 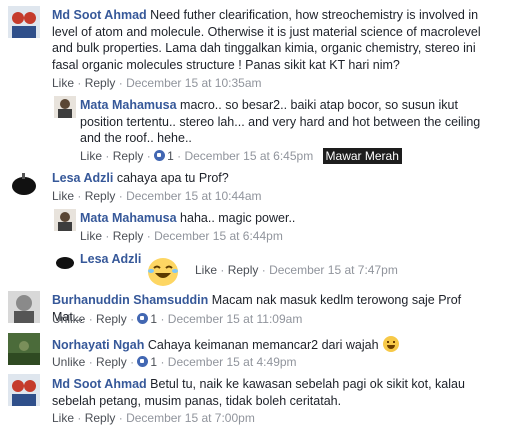 I want to click on comment-actions: Like · Reply · December 15 at 6:44pm, so click(x=181, y=236).